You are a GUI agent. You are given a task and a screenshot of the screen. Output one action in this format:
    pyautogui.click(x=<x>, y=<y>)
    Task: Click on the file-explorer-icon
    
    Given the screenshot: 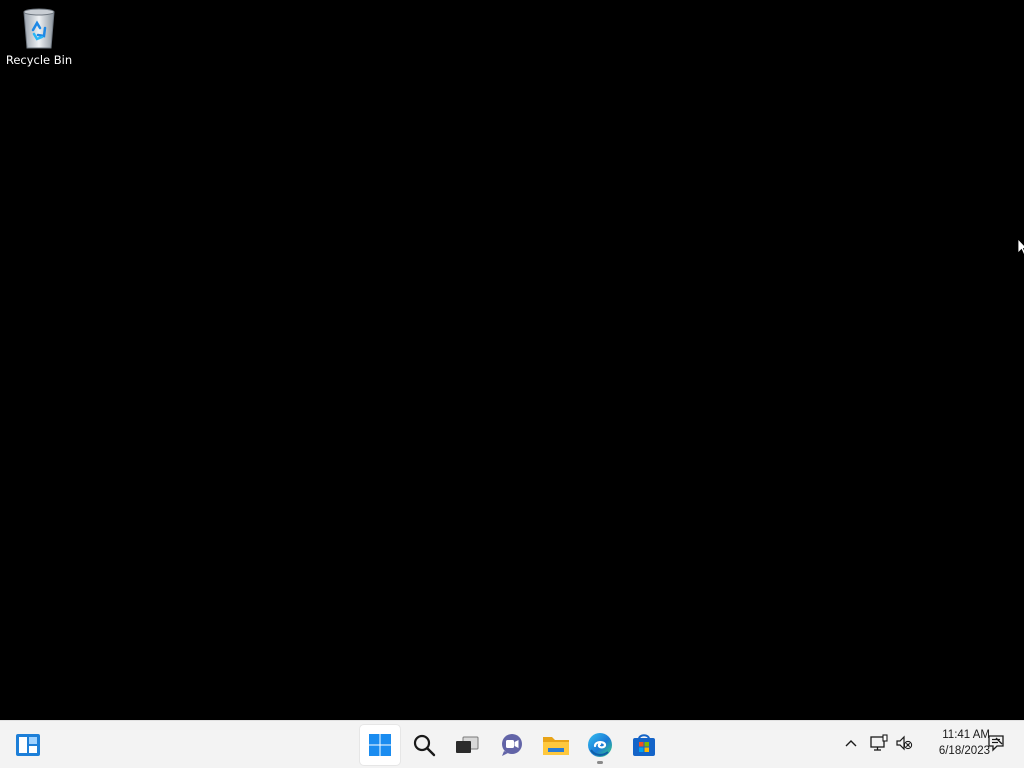 What is the action you would take?
    pyautogui.click(x=556, y=745)
    